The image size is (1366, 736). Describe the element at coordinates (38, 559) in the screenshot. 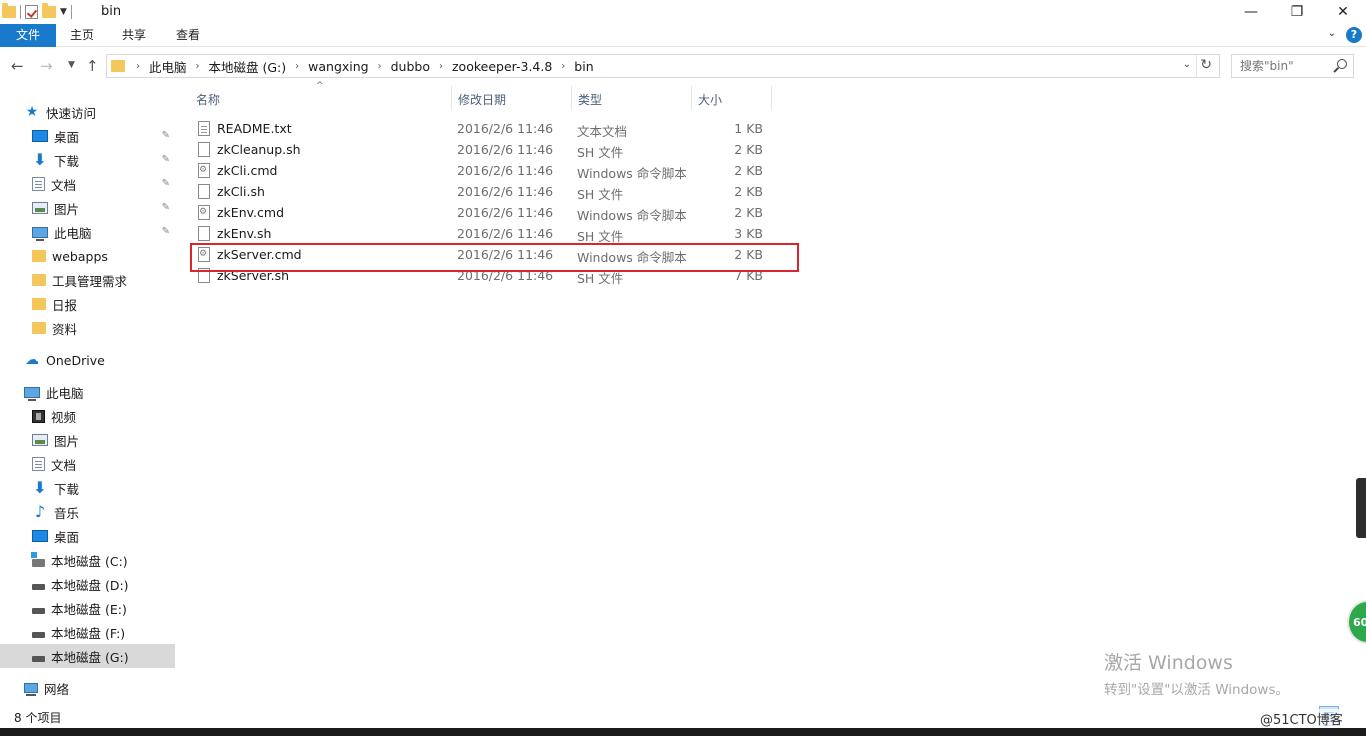

I see `system-drive-icon` at that location.